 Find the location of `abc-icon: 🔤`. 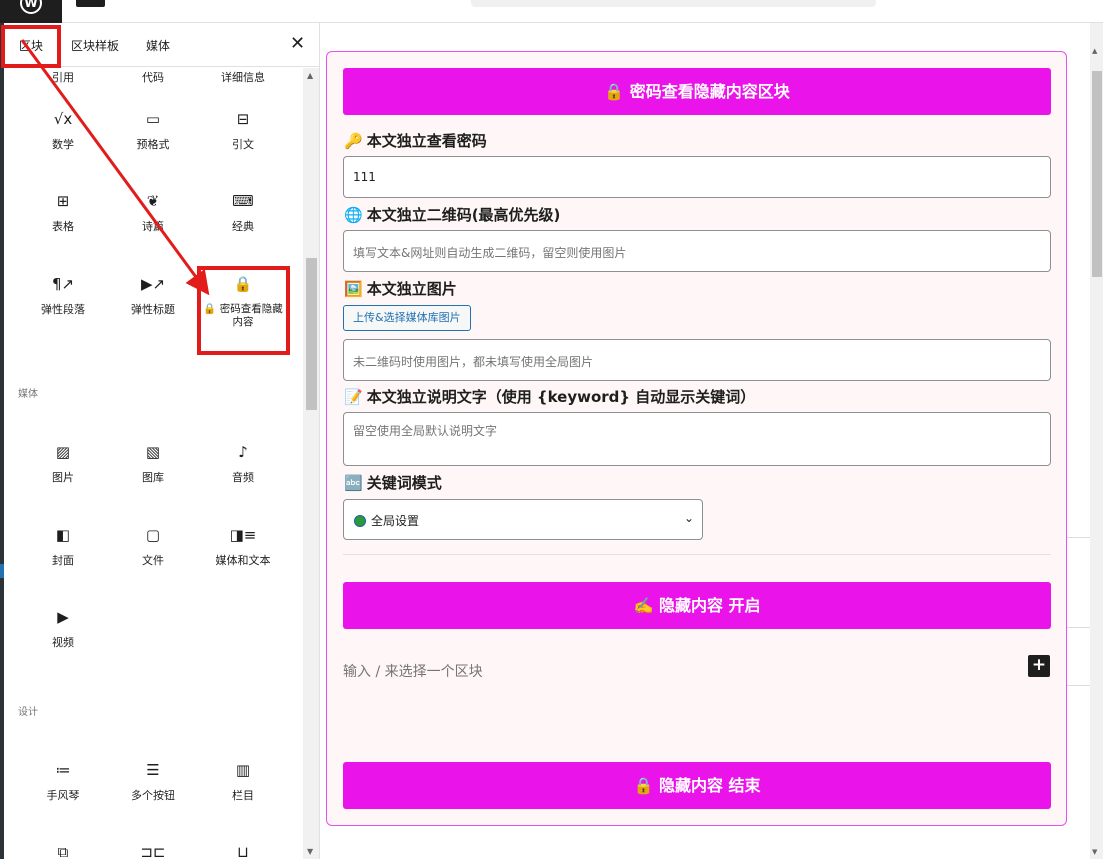

abc-icon: 🔤 is located at coordinates (353, 483).